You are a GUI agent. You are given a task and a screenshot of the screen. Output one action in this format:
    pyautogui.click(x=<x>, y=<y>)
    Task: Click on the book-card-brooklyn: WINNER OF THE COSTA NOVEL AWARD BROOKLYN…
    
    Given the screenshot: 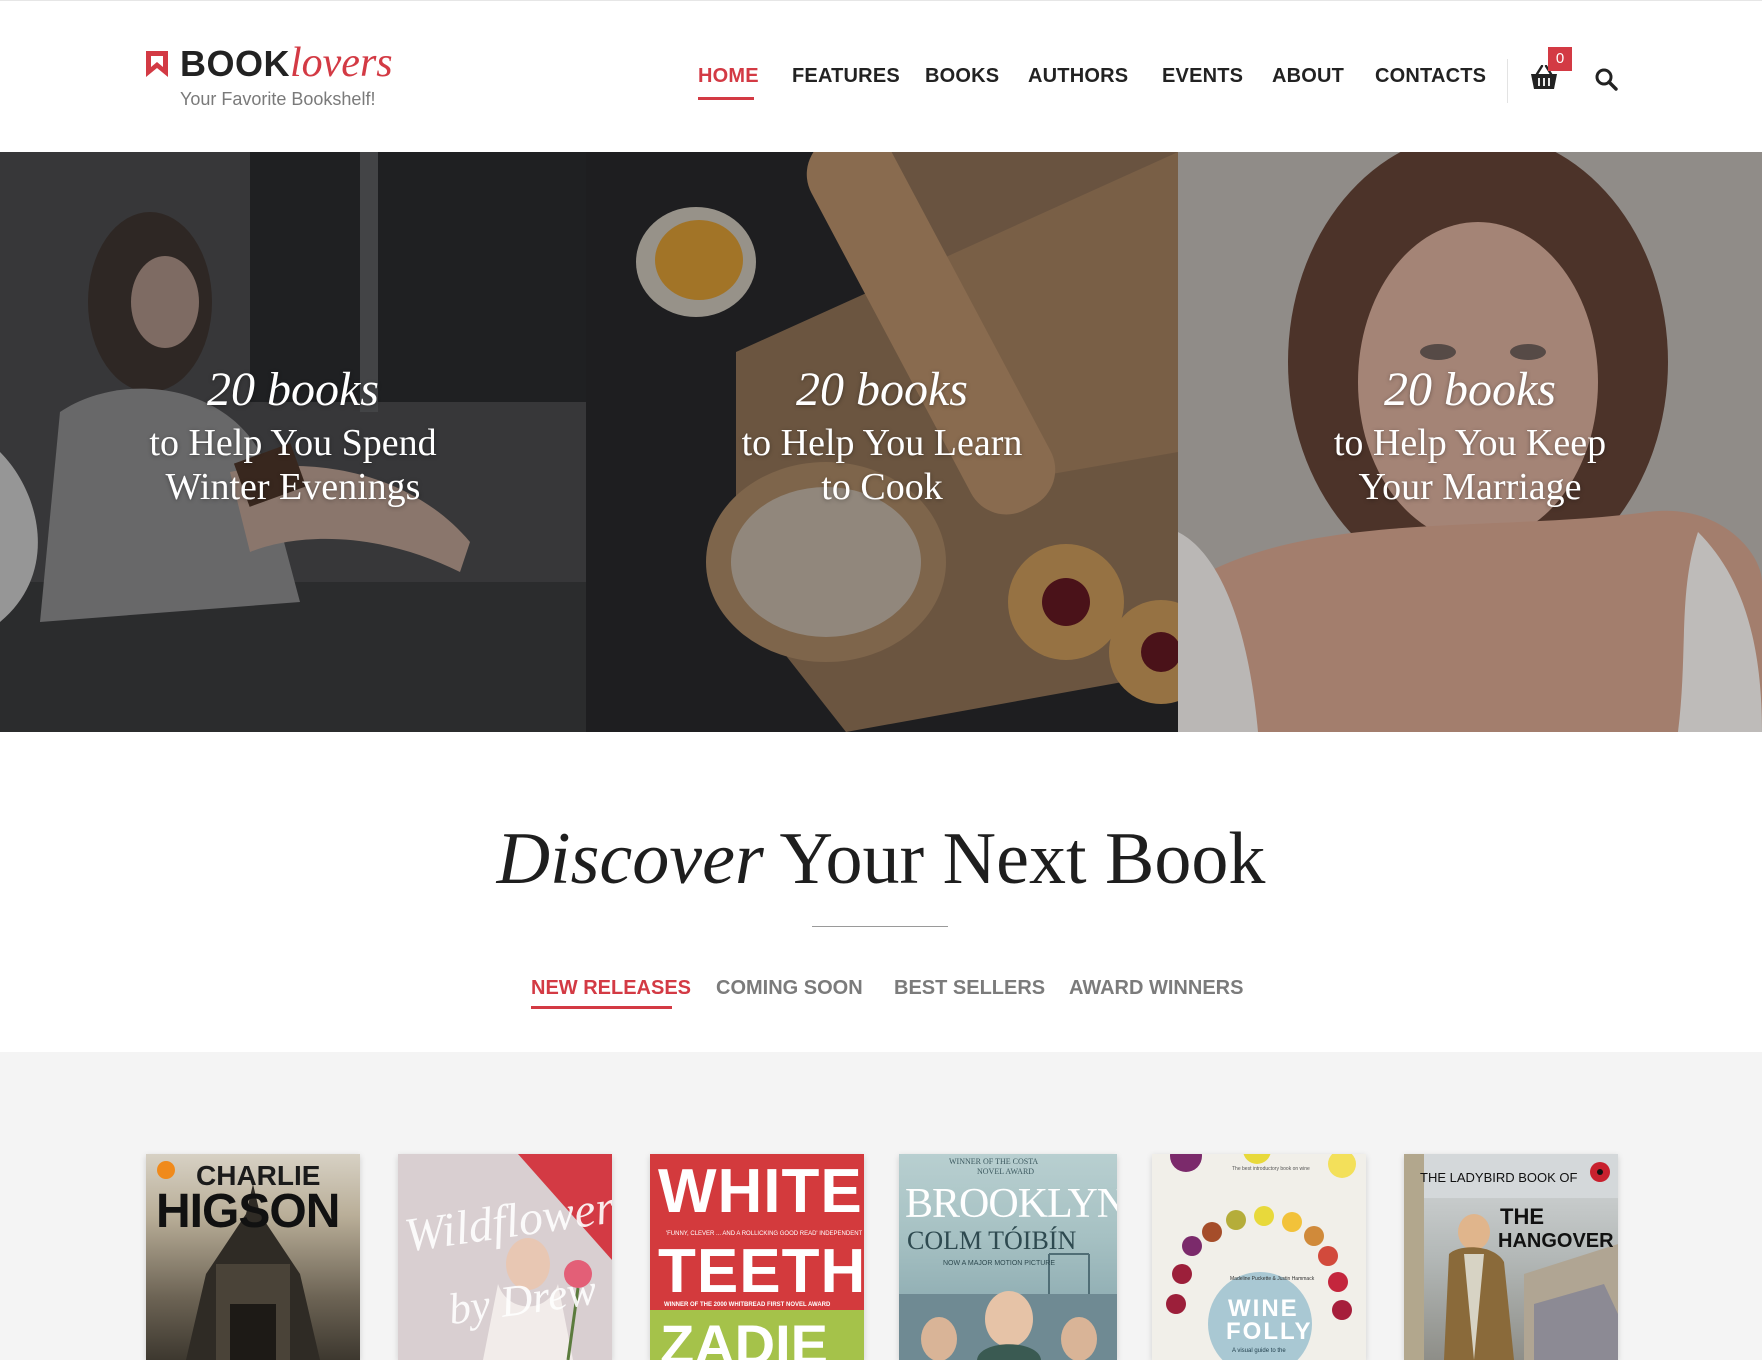 What is the action you would take?
    pyautogui.click(x=1008, y=1257)
    